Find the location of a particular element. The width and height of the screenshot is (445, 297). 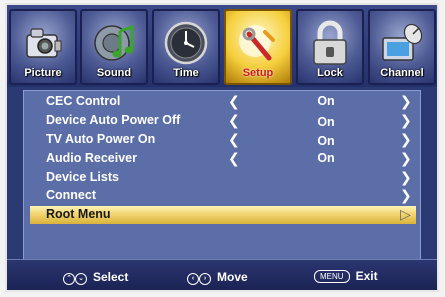

hint-select: ⌃ ⌄ Select is located at coordinates (95, 277).